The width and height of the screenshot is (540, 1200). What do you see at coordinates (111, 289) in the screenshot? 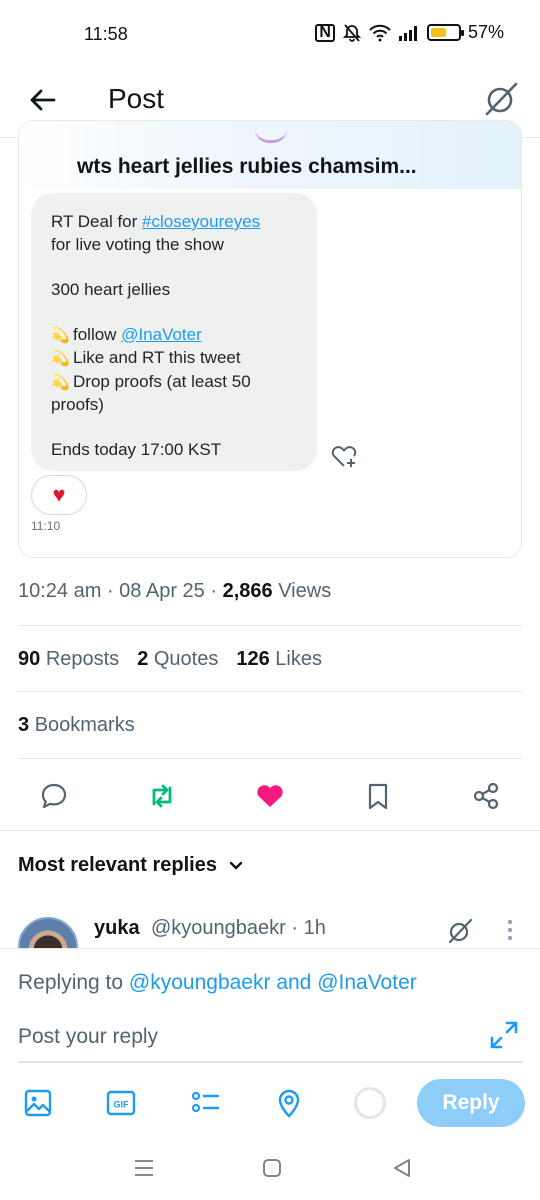
I see `message-line: 300 heart jellies` at bounding box center [111, 289].